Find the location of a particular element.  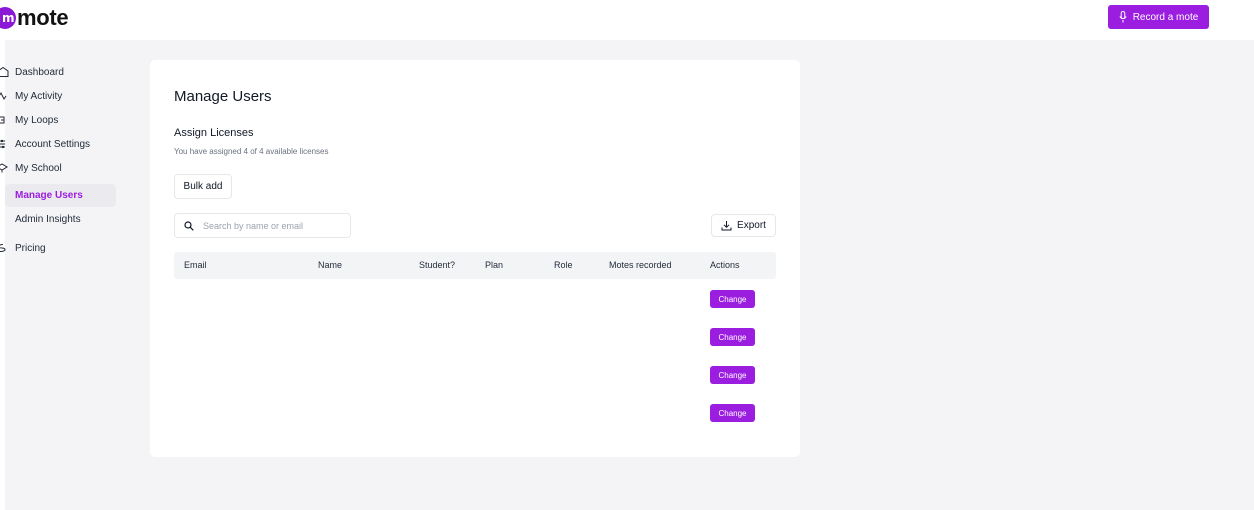

sidebar-item-label: My Loops is located at coordinates (37, 120).